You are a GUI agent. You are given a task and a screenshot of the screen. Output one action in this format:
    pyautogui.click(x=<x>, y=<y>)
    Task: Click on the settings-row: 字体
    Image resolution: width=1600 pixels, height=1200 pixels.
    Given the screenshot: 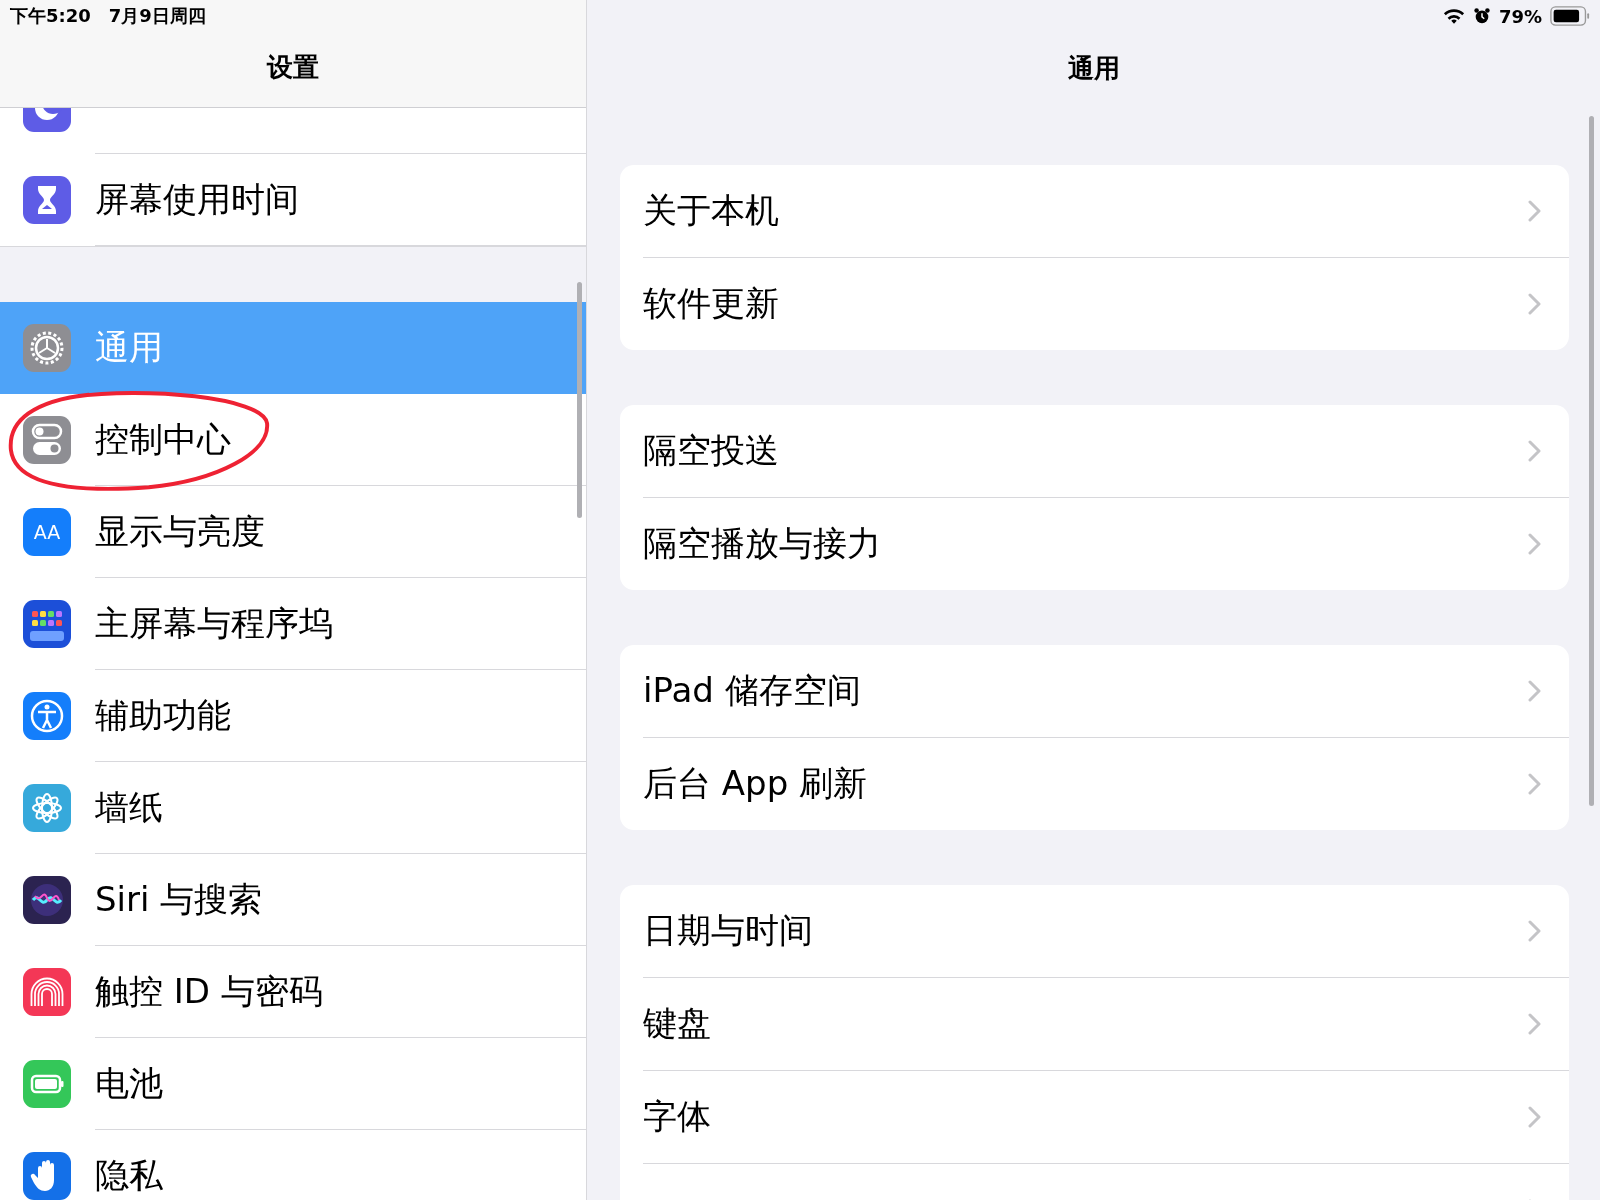 What is the action you would take?
    pyautogui.click(x=1106, y=1116)
    